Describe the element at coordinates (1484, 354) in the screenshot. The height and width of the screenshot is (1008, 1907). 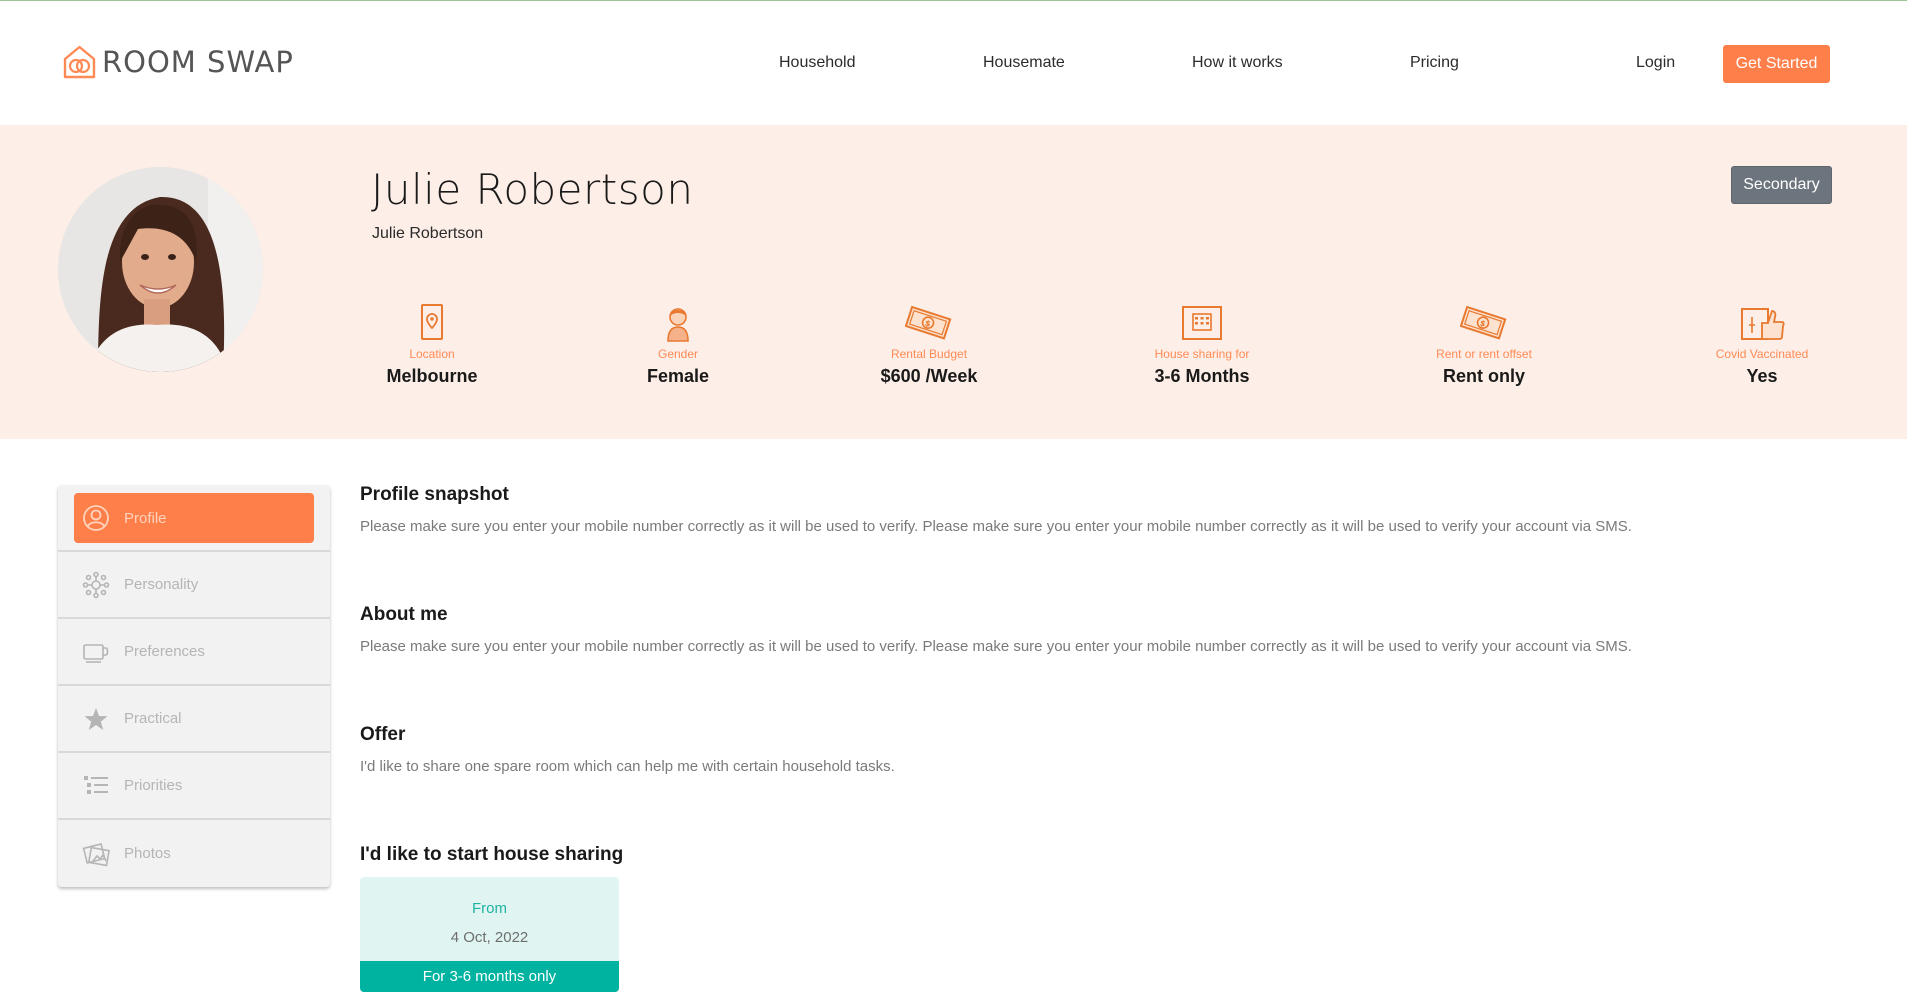
I see `stat-label: Rent or rent offset` at that location.